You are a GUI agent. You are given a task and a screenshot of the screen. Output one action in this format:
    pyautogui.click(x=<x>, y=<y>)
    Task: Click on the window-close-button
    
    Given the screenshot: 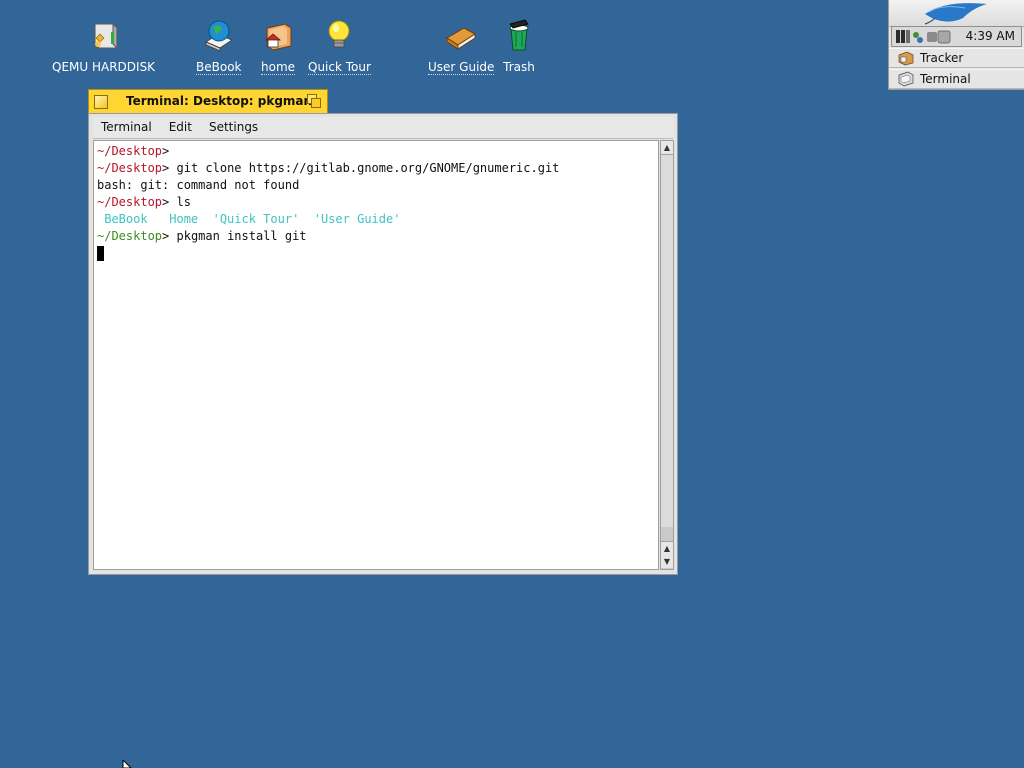 What is the action you would take?
    pyautogui.click(x=101, y=102)
    